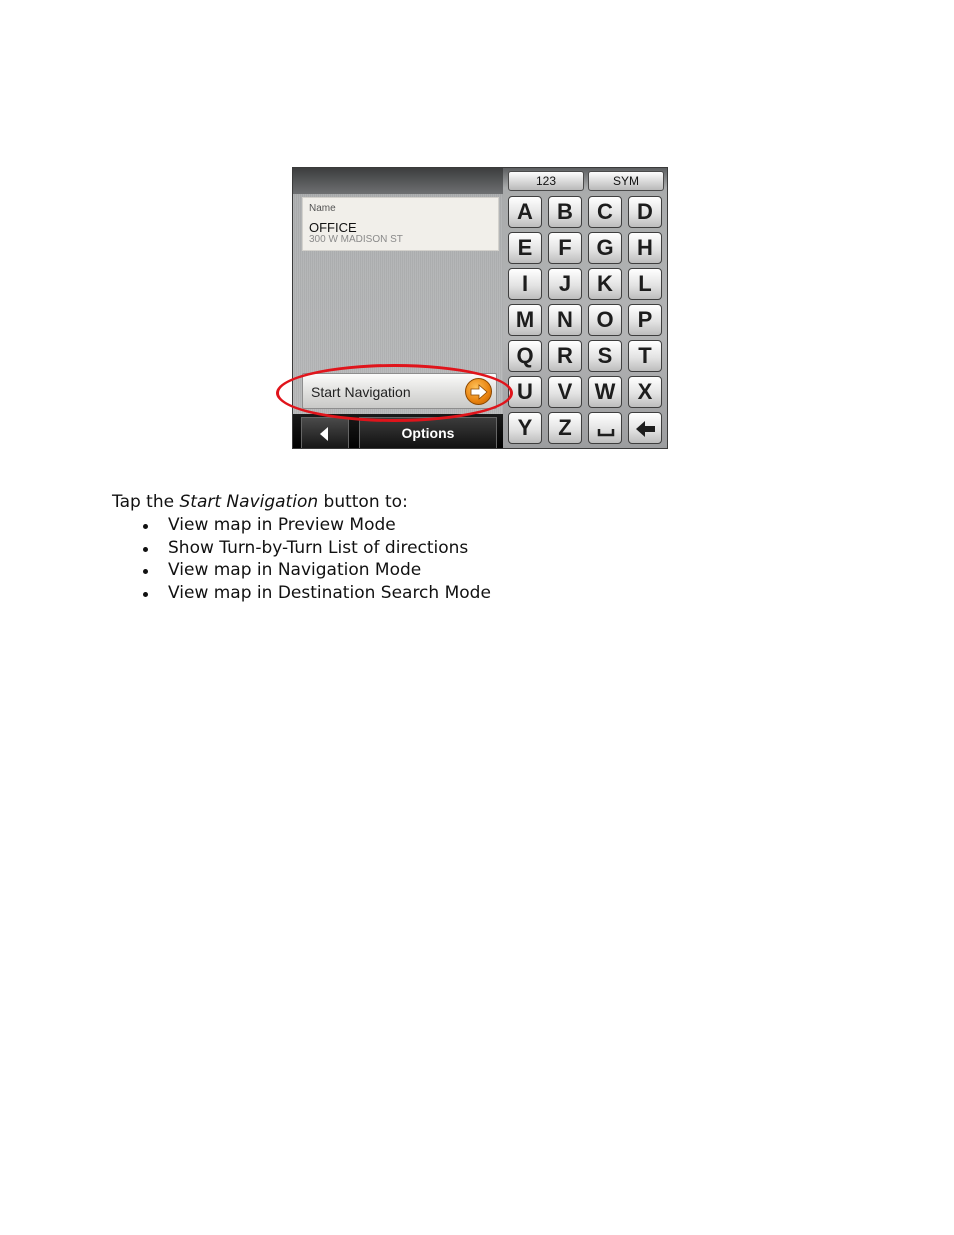 This screenshot has width=954, height=1235. Describe the element at coordinates (645, 356) in the screenshot. I see `key-t: T` at that location.